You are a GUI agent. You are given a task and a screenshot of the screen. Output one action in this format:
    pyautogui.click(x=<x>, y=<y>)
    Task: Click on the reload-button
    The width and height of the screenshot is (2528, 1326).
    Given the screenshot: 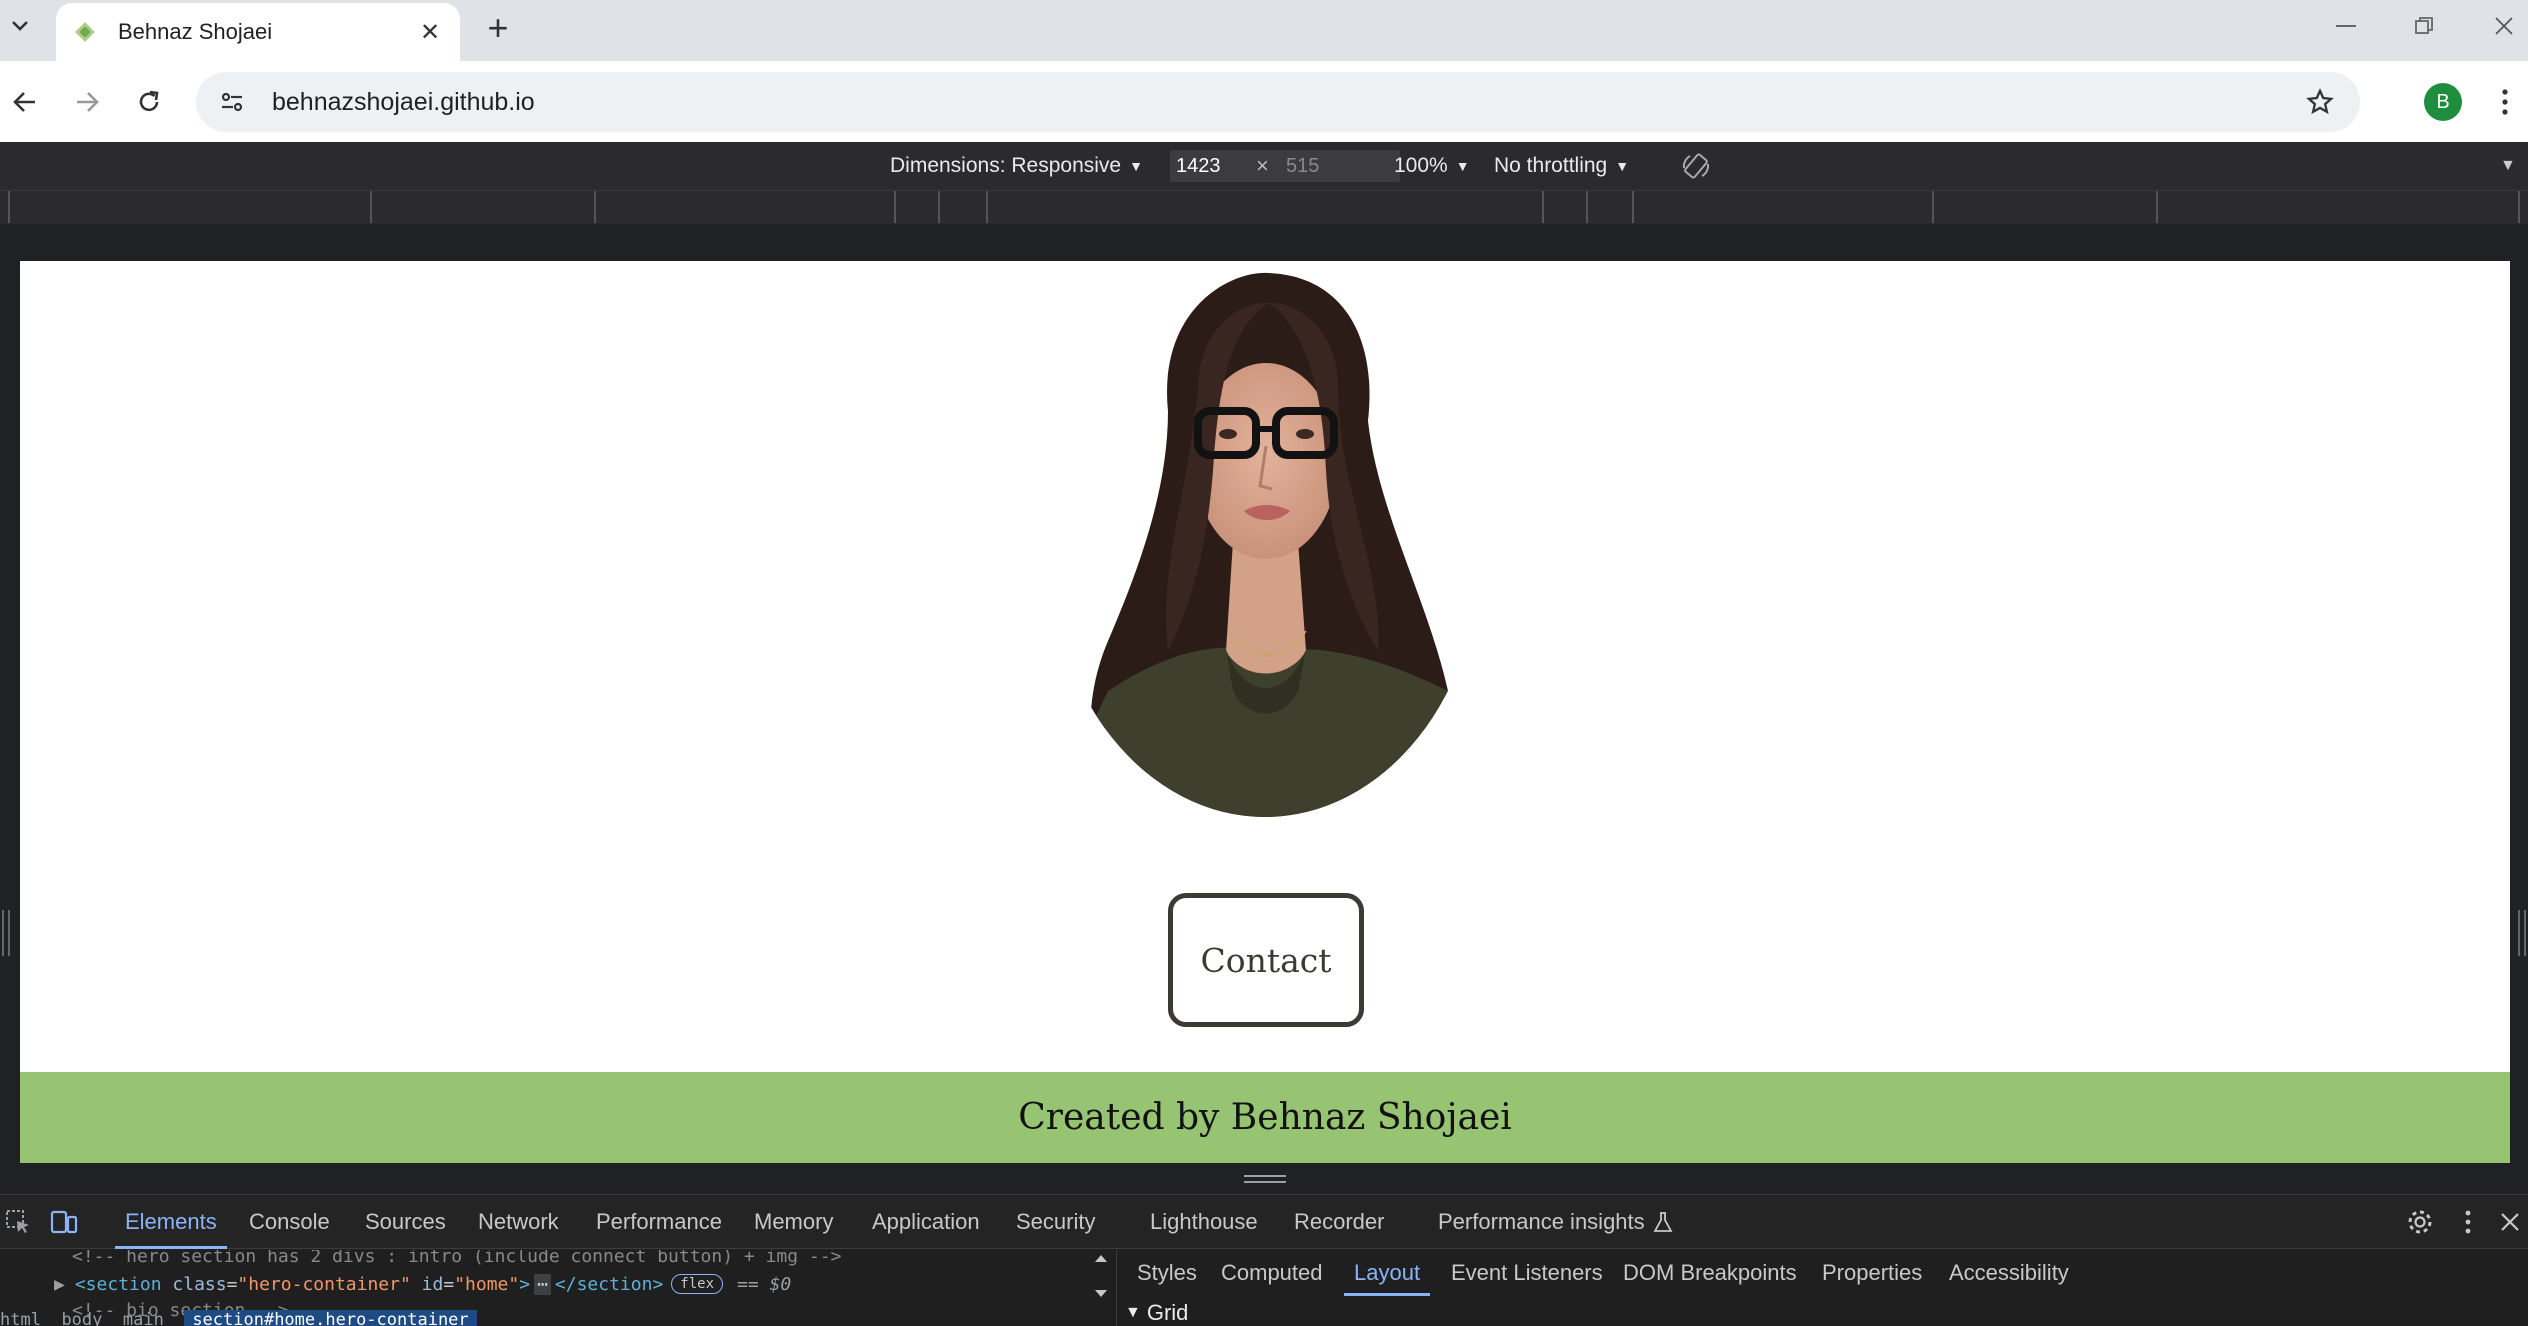 What is the action you would take?
    pyautogui.click(x=149, y=102)
    